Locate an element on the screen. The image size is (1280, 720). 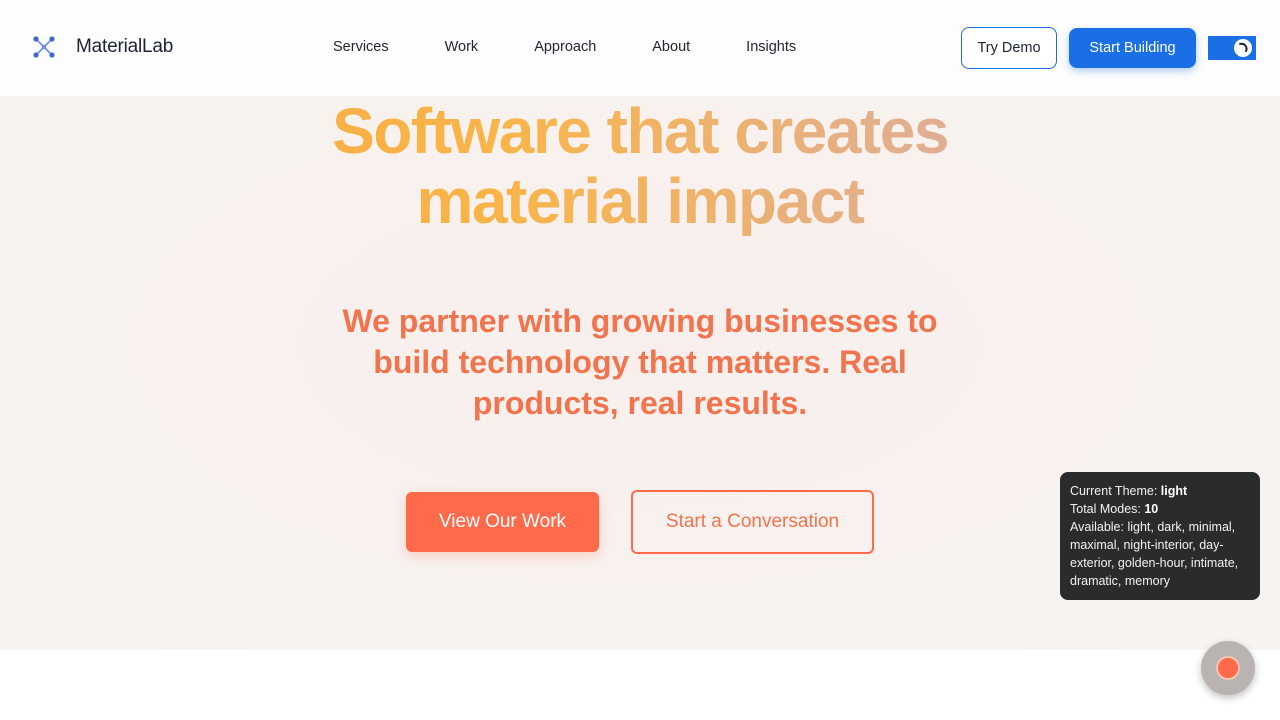
toggle-knob is located at coordinates (1243, 48).